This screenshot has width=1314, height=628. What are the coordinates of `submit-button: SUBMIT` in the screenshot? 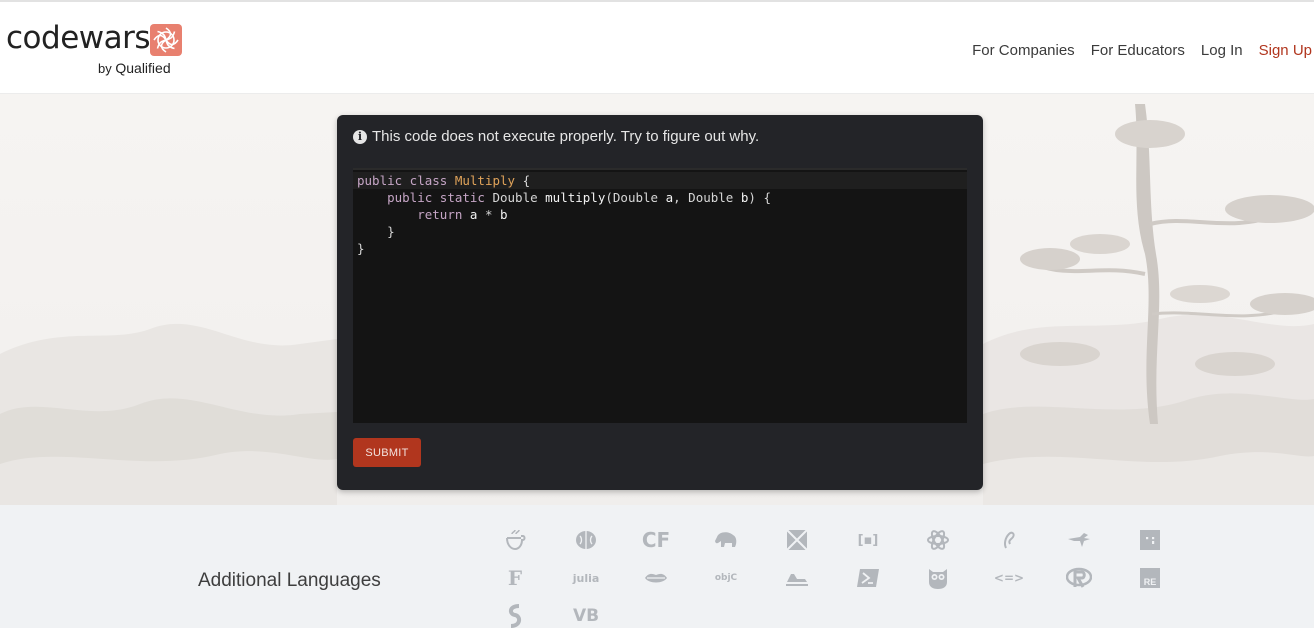 It's located at (387, 452).